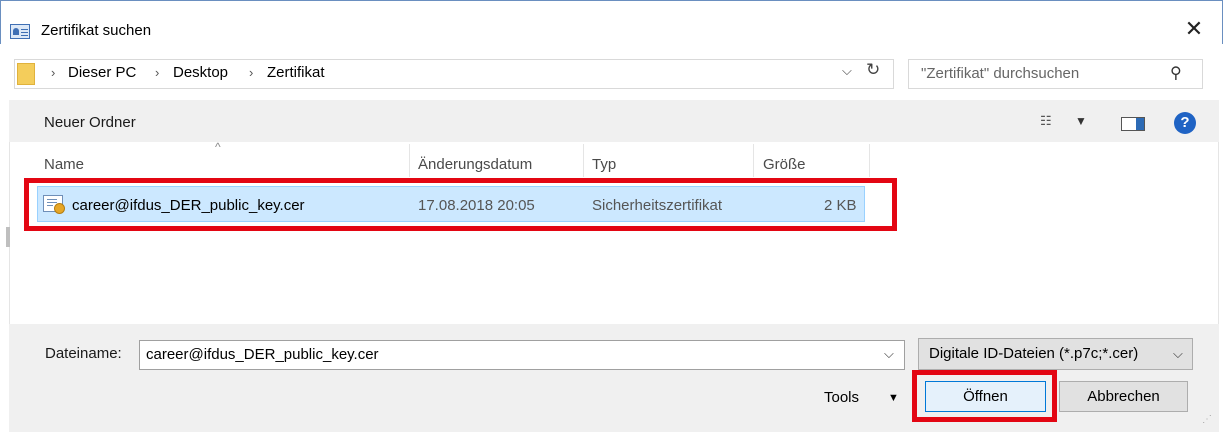 This screenshot has width=1223, height=432. What do you see at coordinates (64, 164) in the screenshot?
I see `column-header-name: Name` at bounding box center [64, 164].